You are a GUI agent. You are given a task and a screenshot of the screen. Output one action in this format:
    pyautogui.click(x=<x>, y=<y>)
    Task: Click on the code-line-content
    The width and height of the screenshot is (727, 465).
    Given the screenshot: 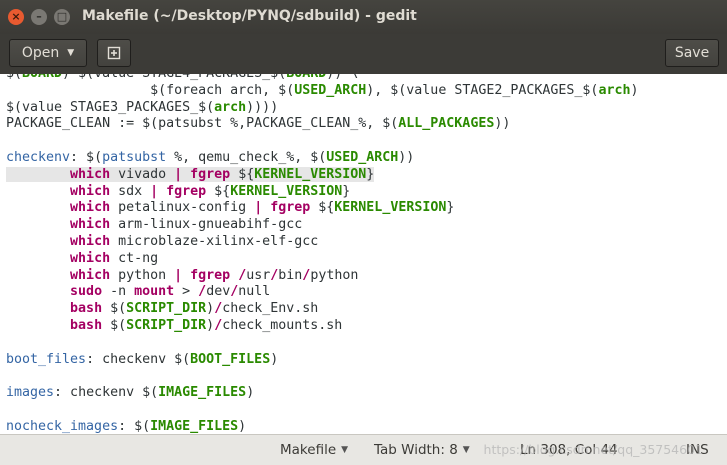 What is the action you would take?
    pyautogui.click(x=10, y=375)
    